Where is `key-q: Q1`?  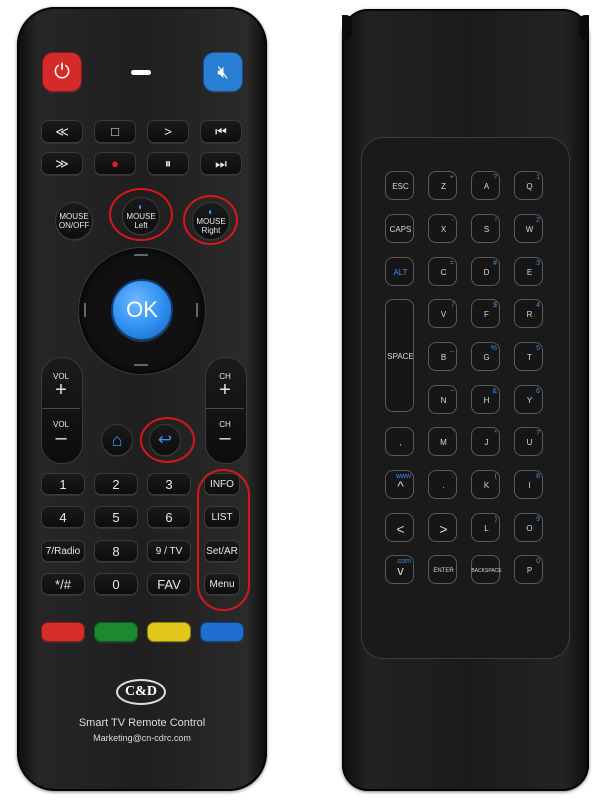 key-q: Q1 is located at coordinates (528, 185).